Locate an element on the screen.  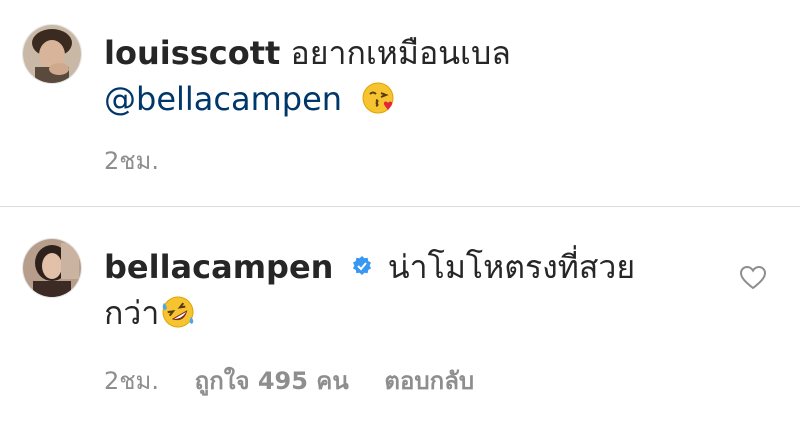
verified-badge-icon is located at coordinates (361, 265).